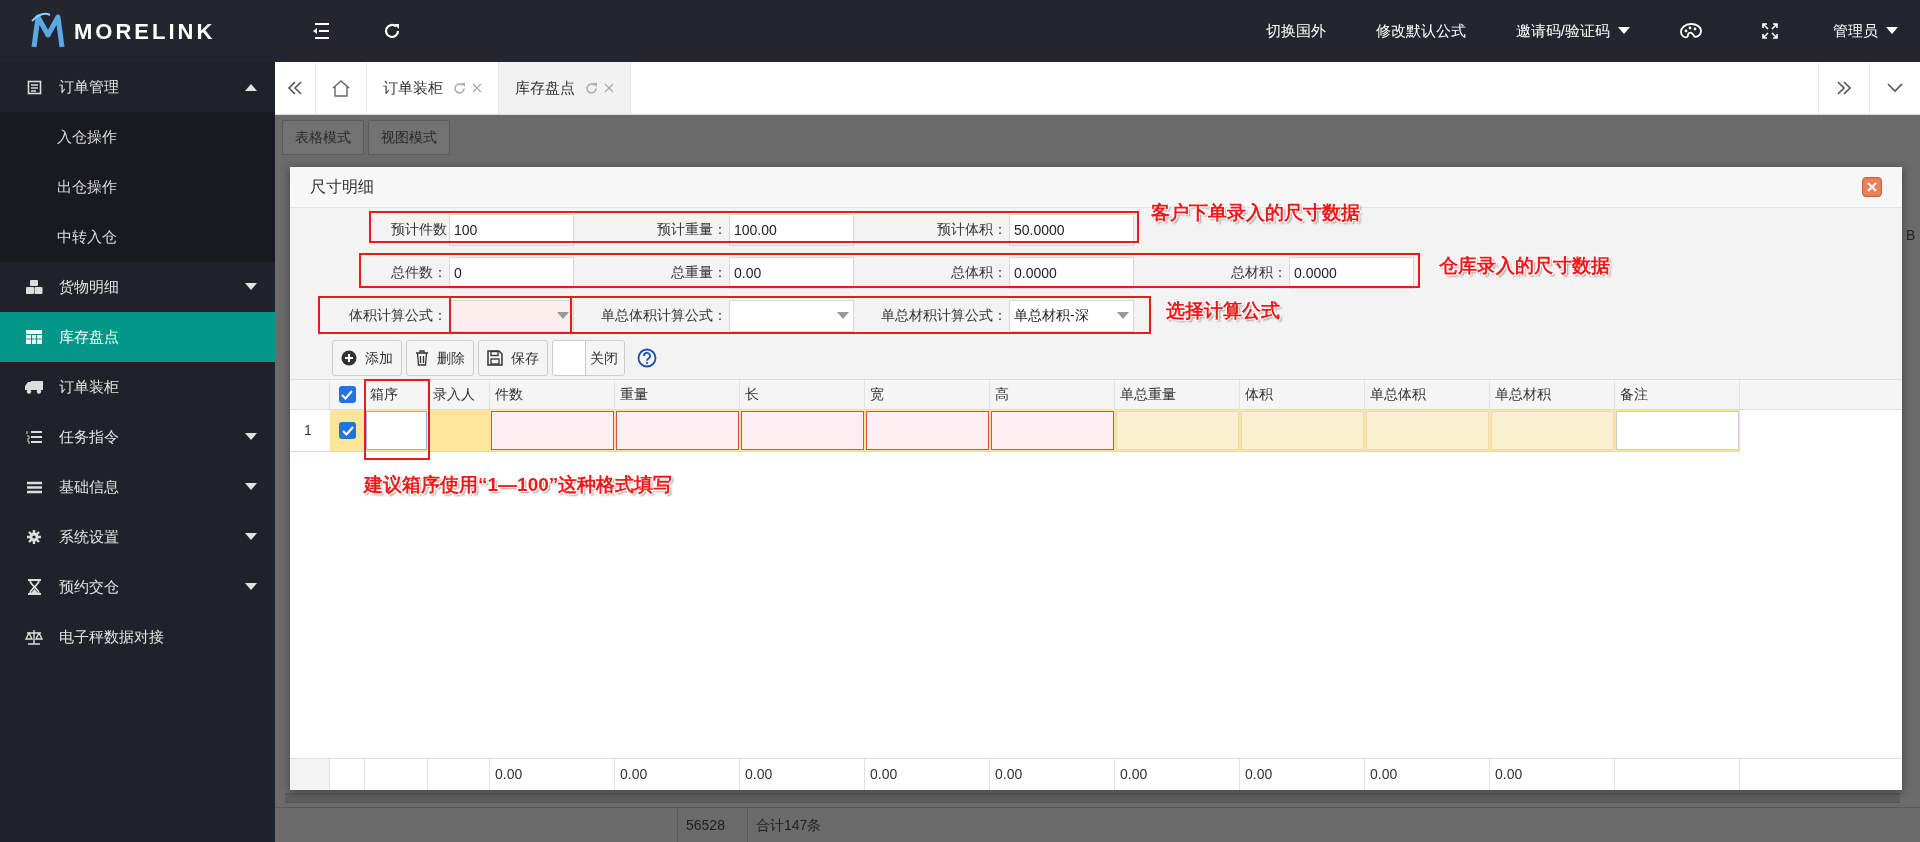 The image size is (1920, 842). What do you see at coordinates (802, 394) in the screenshot?
I see `column-header: 长` at bounding box center [802, 394].